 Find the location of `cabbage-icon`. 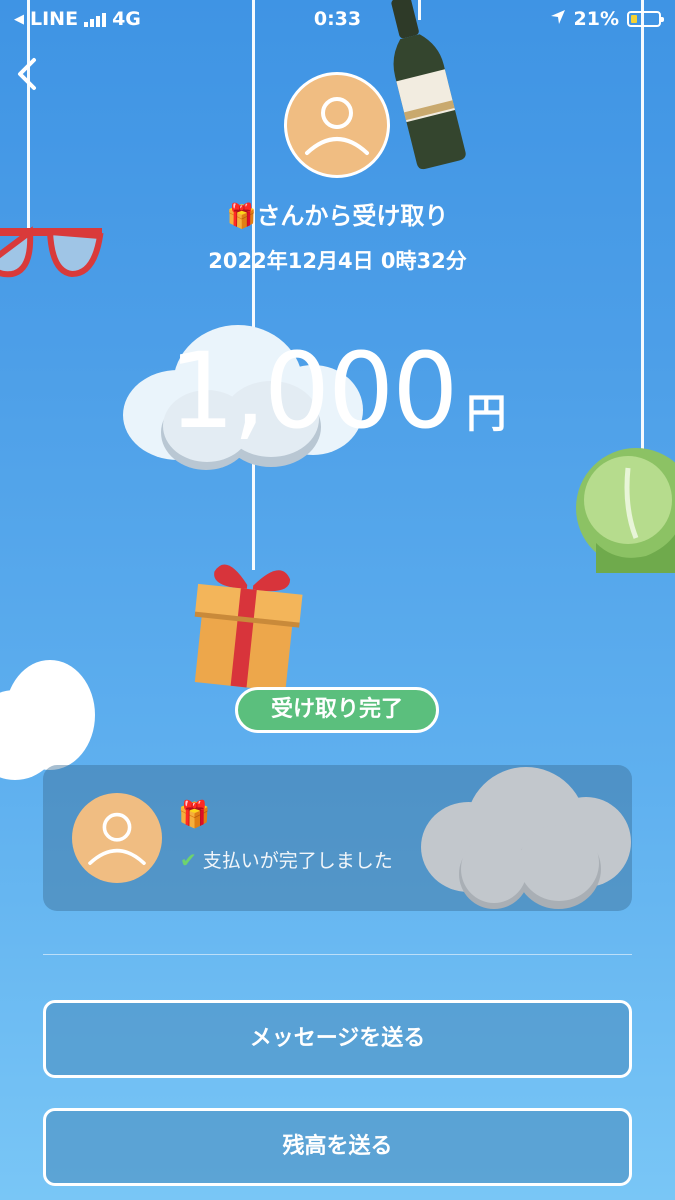

cabbage-icon is located at coordinates (625, 510).